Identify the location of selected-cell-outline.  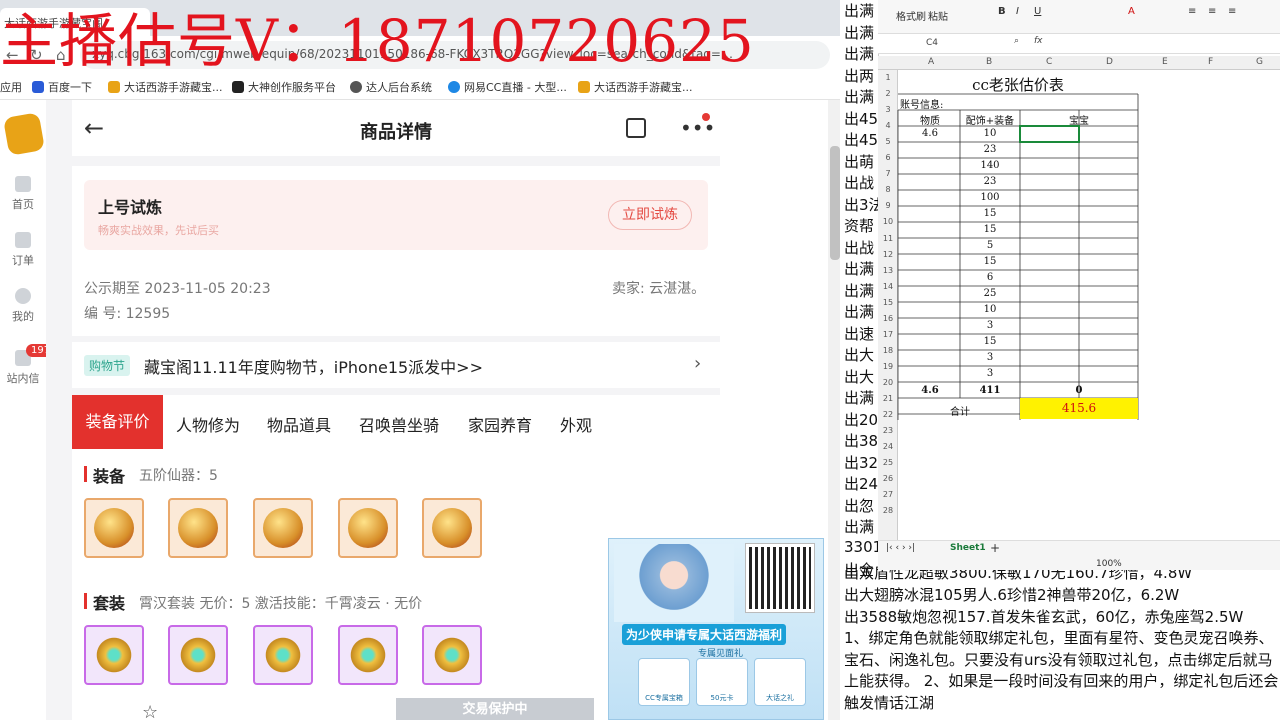
(1049, 134).